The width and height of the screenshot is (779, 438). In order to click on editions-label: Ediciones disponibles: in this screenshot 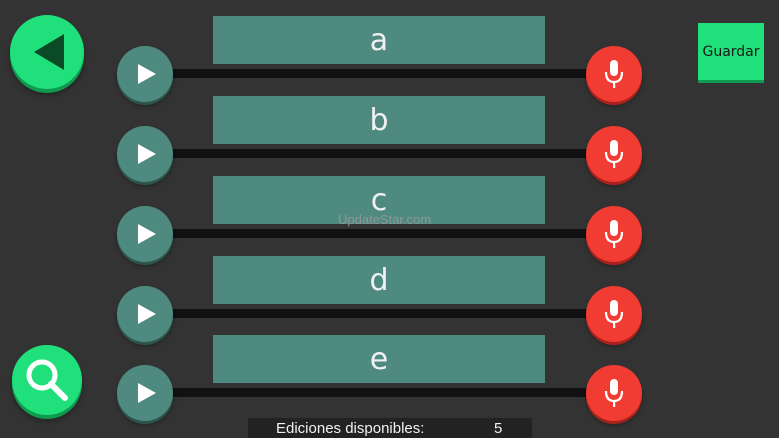, I will do `click(350, 428)`.